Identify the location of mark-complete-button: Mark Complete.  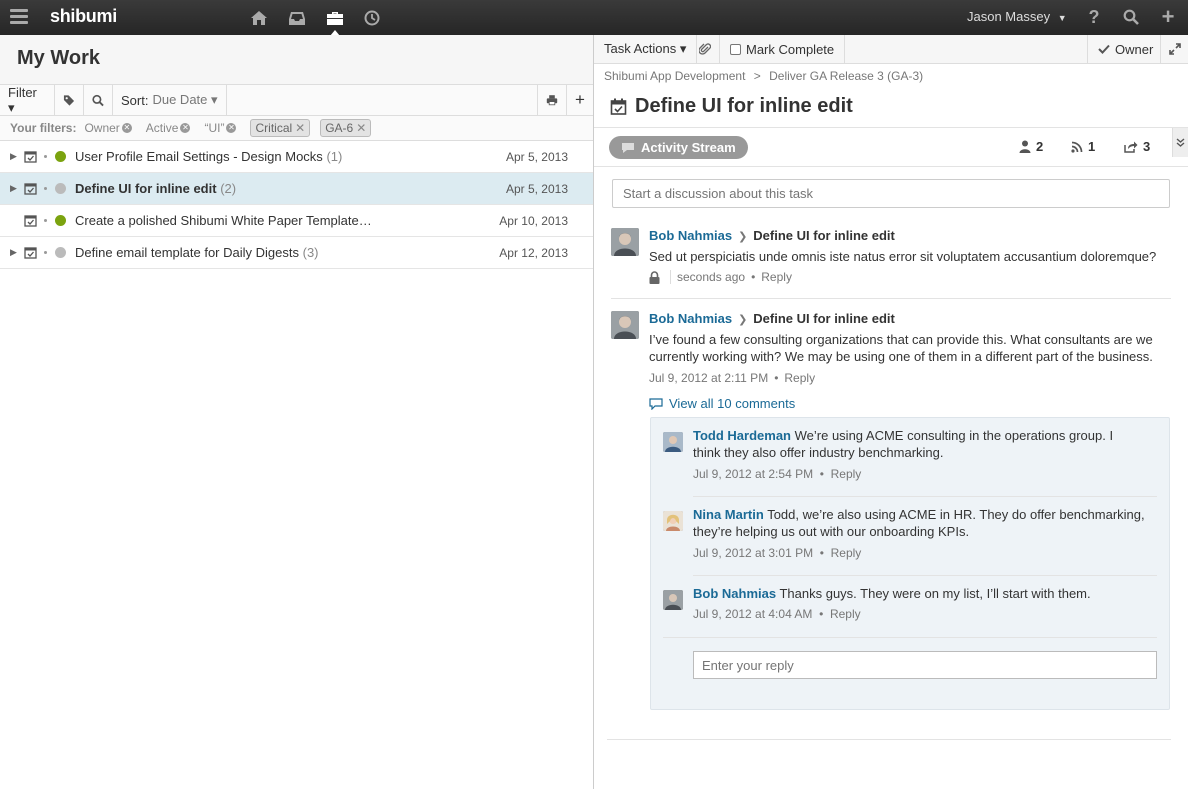
(783, 49).